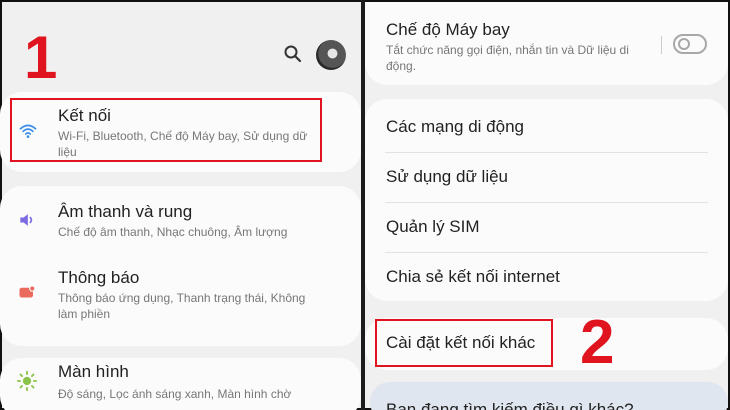 The width and height of the screenshot is (730, 410). Describe the element at coordinates (293, 54) in the screenshot. I see `search-icon` at that location.